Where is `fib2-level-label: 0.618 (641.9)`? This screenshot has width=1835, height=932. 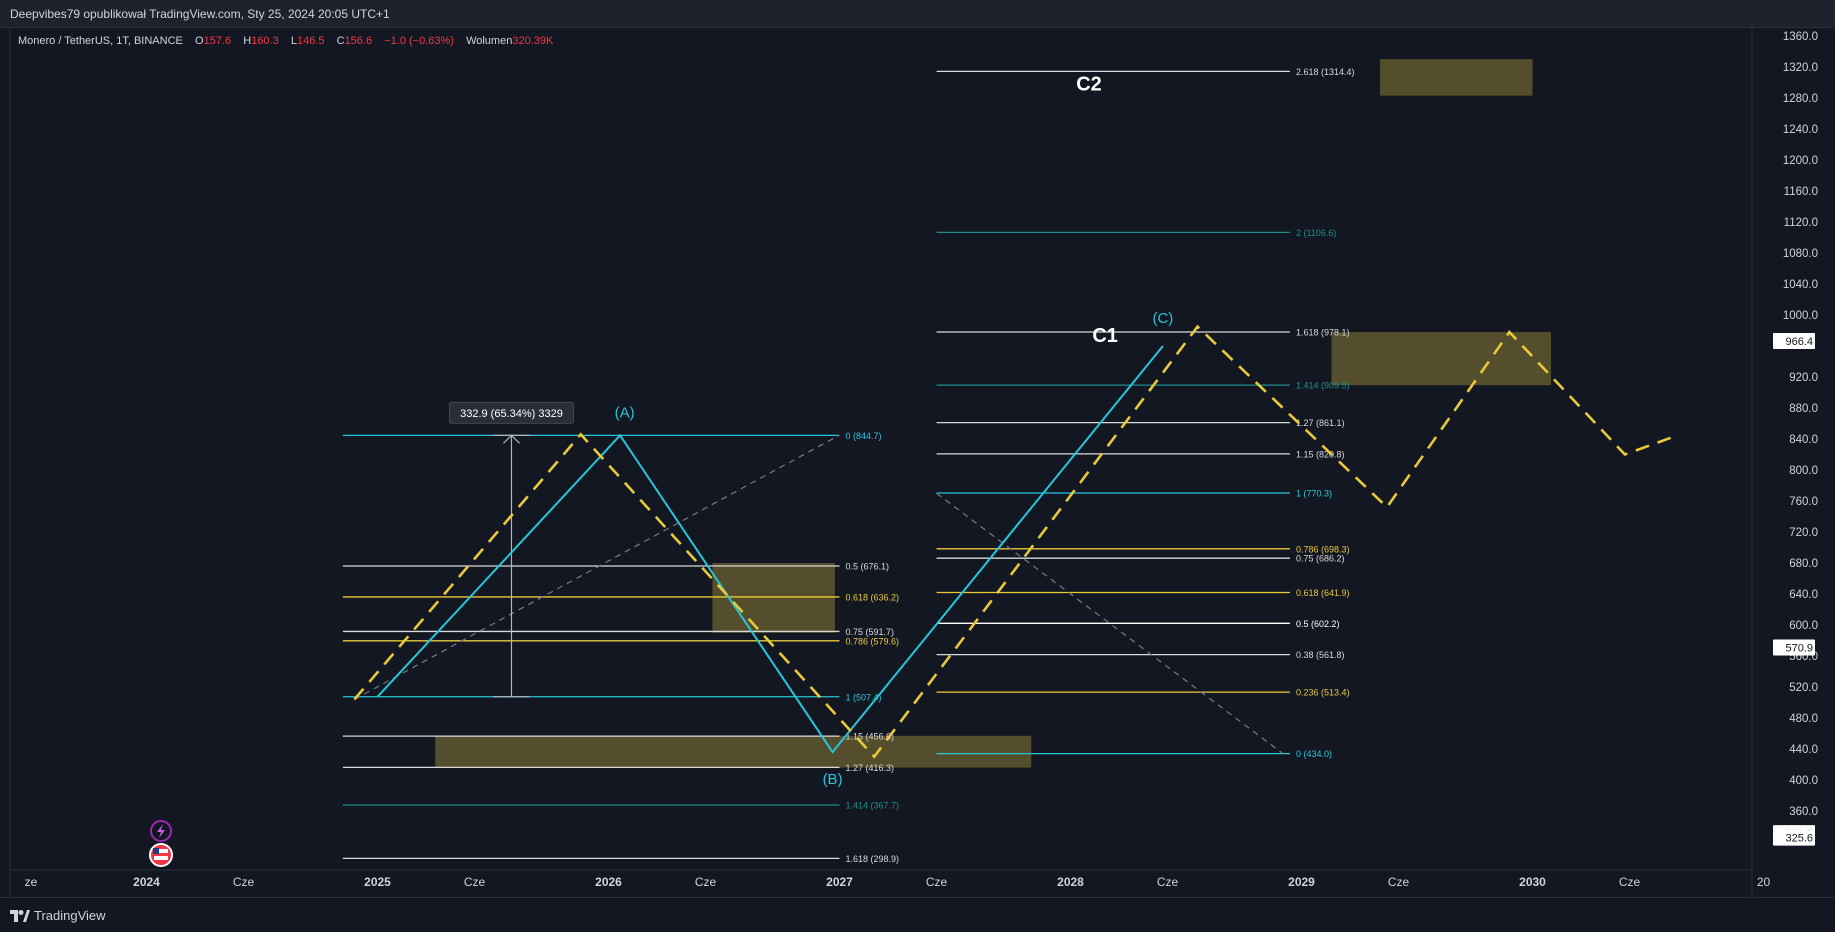
fib2-level-label: 0.618 (641.9) is located at coordinates (1323, 593).